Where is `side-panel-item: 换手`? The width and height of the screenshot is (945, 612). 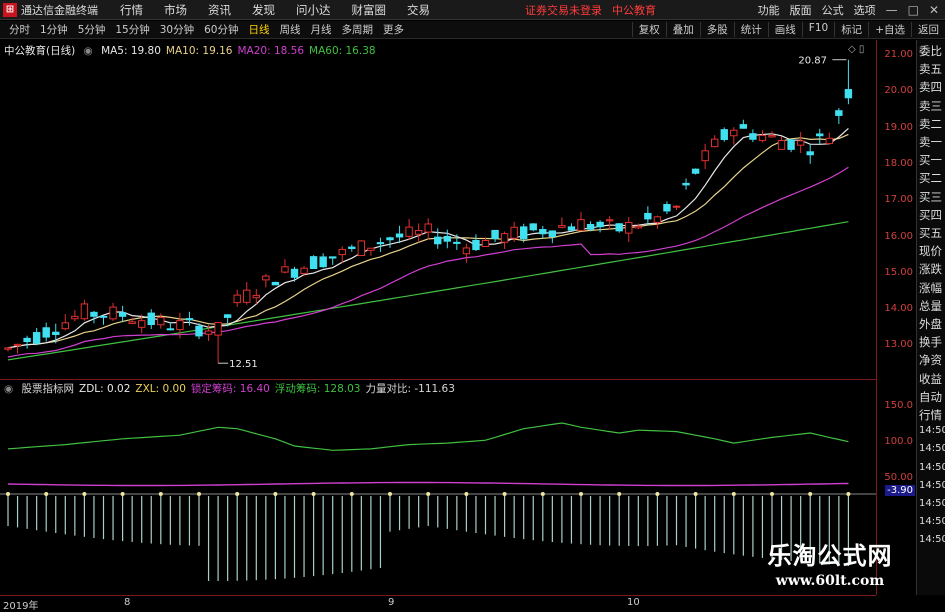
side-panel-item: 换手 is located at coordinates (932, 342).